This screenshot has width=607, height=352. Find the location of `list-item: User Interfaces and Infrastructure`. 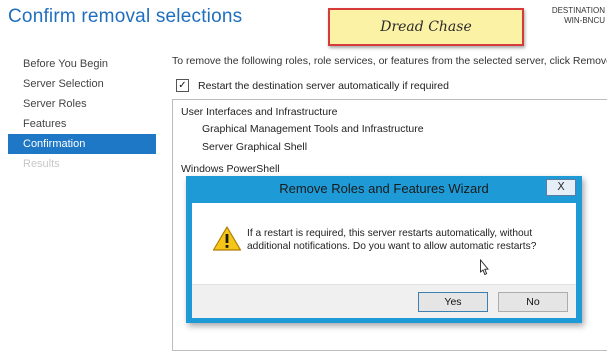

list-item: User Interfaces and Infrastructure is located at coordinates (259, 112).